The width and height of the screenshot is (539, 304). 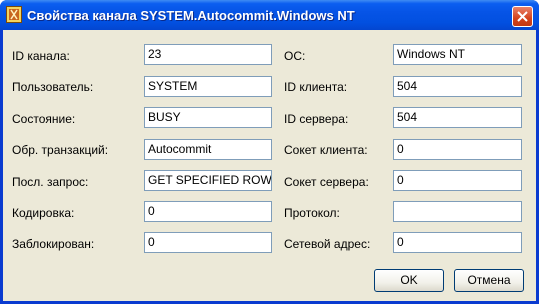 I want to click on transaction-mode-field: Autocommit, so click(x=208, y=149).